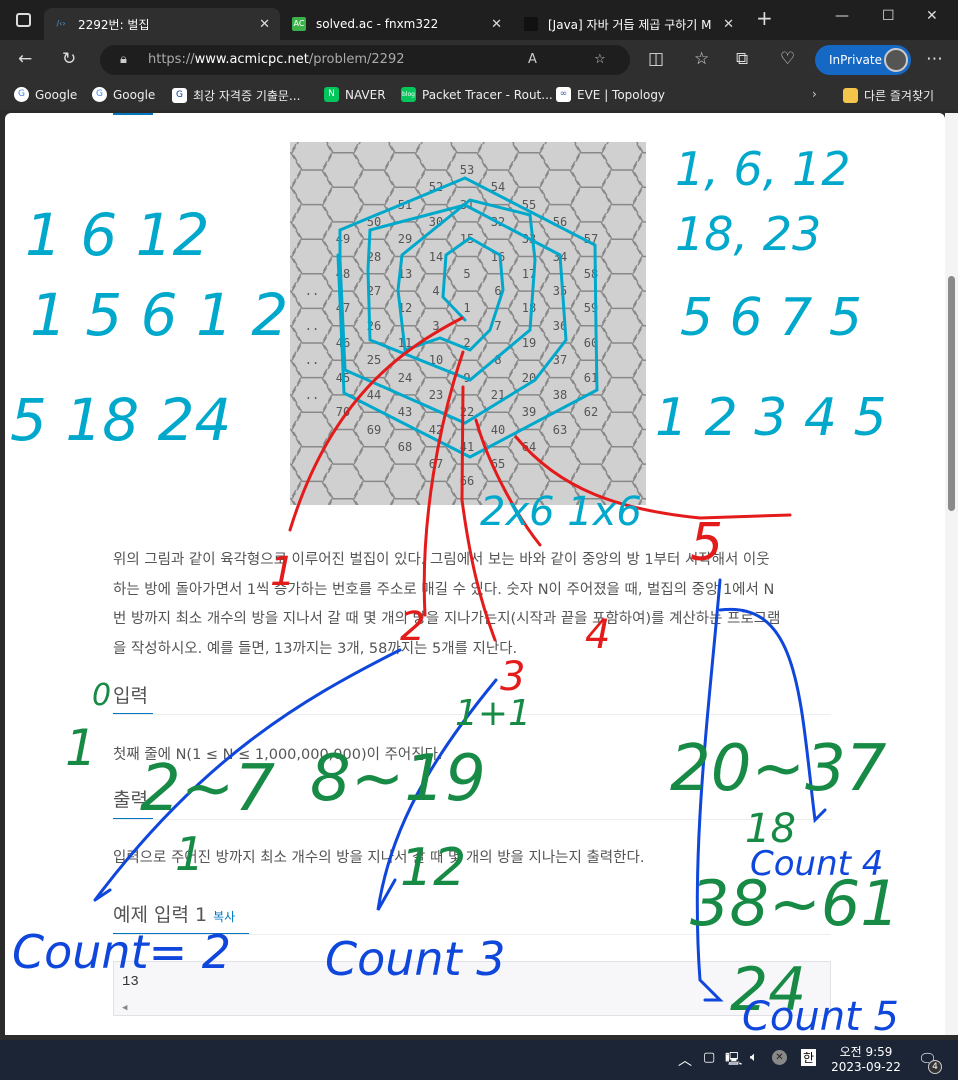 The width and height of the screenshot is (958, 1080). I want to click on lock-icon: 🔒︎, so click(123, 59).